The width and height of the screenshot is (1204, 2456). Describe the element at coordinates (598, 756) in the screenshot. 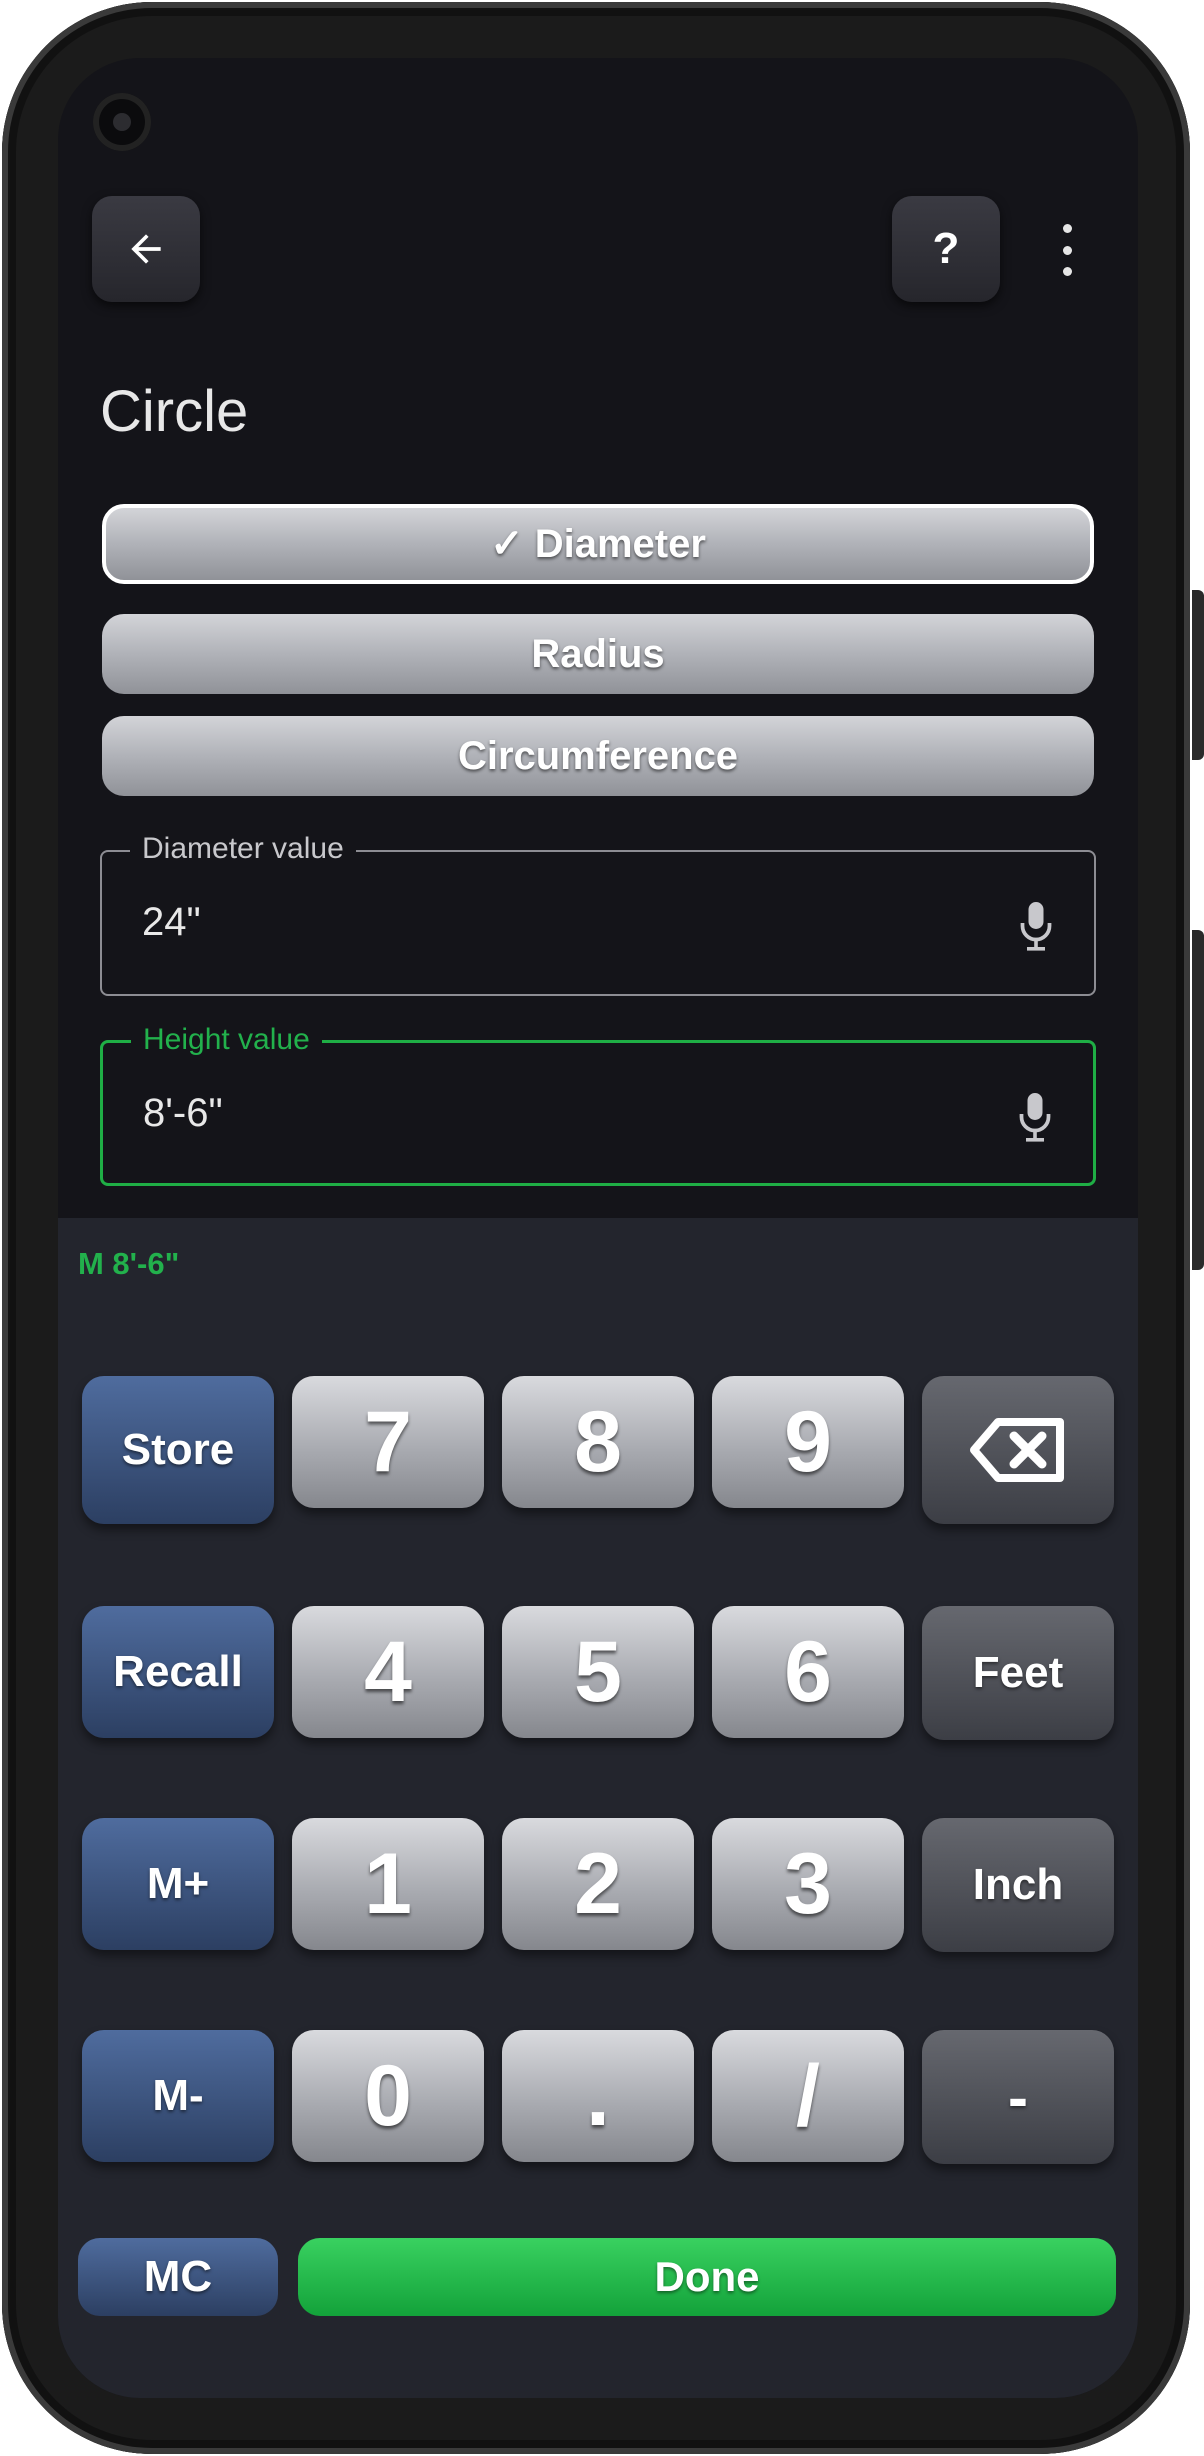

I see `segment-circumference: Circumference` at that location.